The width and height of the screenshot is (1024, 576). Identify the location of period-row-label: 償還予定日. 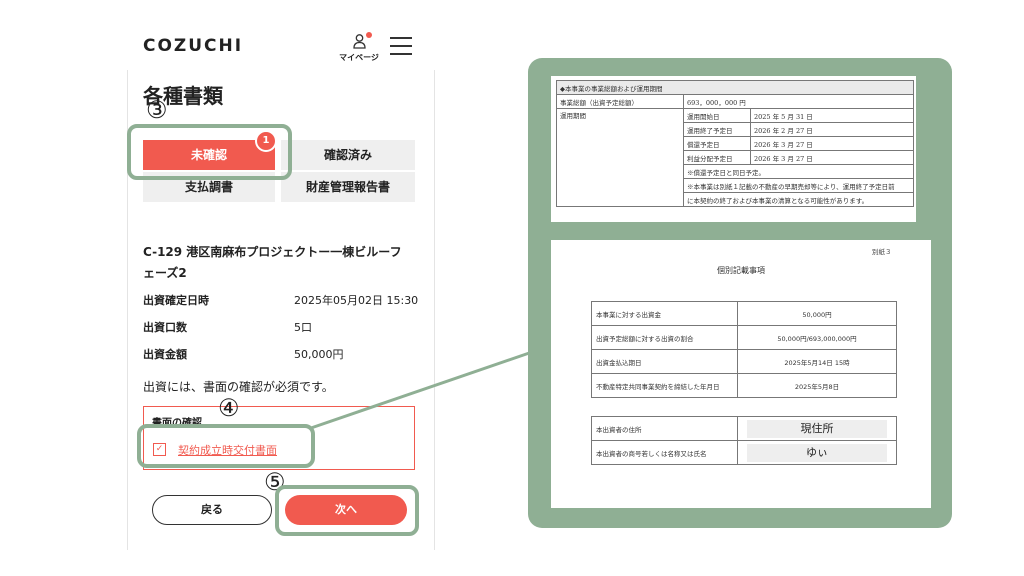
(717, 143).